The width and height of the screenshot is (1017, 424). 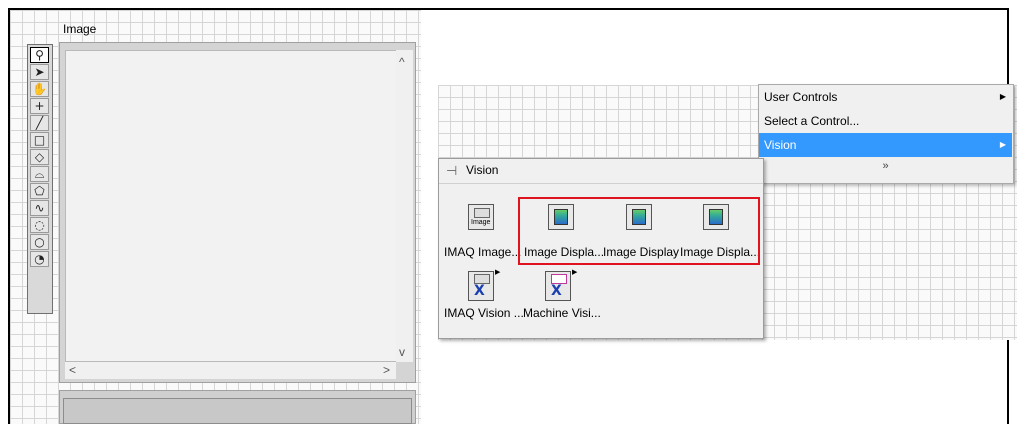 I want to click on imaq-image-icon: Image, so click(x=481, y=217).